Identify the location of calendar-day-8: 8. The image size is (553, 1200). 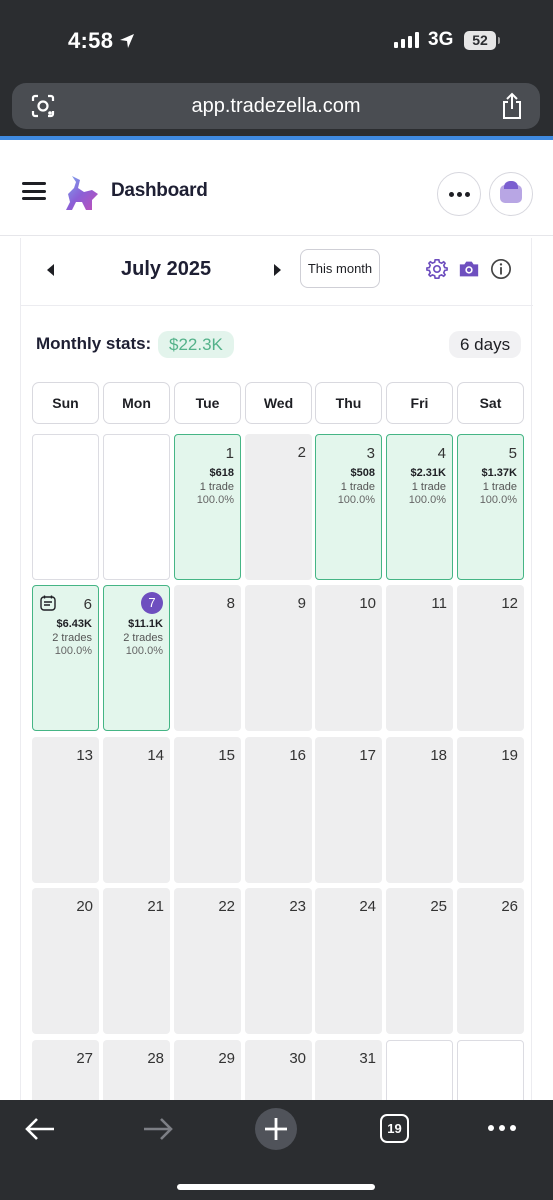
(207, 658).